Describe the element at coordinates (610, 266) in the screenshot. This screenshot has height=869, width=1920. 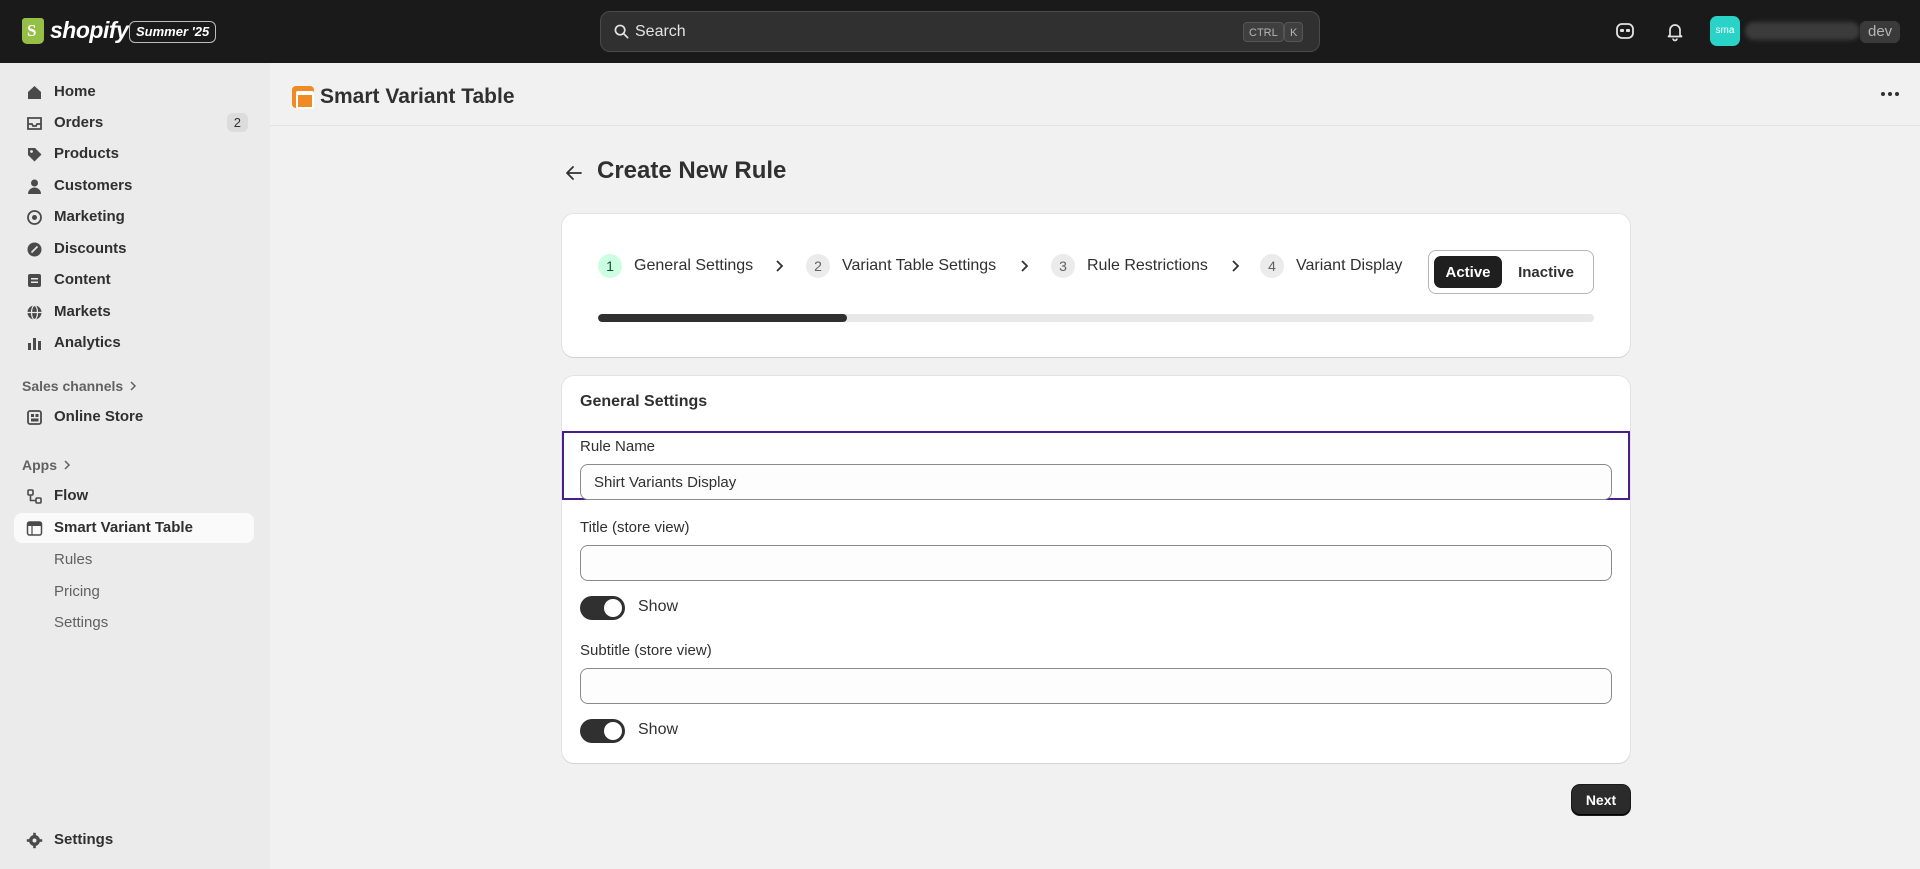
I see `step-number: 1` at that location.